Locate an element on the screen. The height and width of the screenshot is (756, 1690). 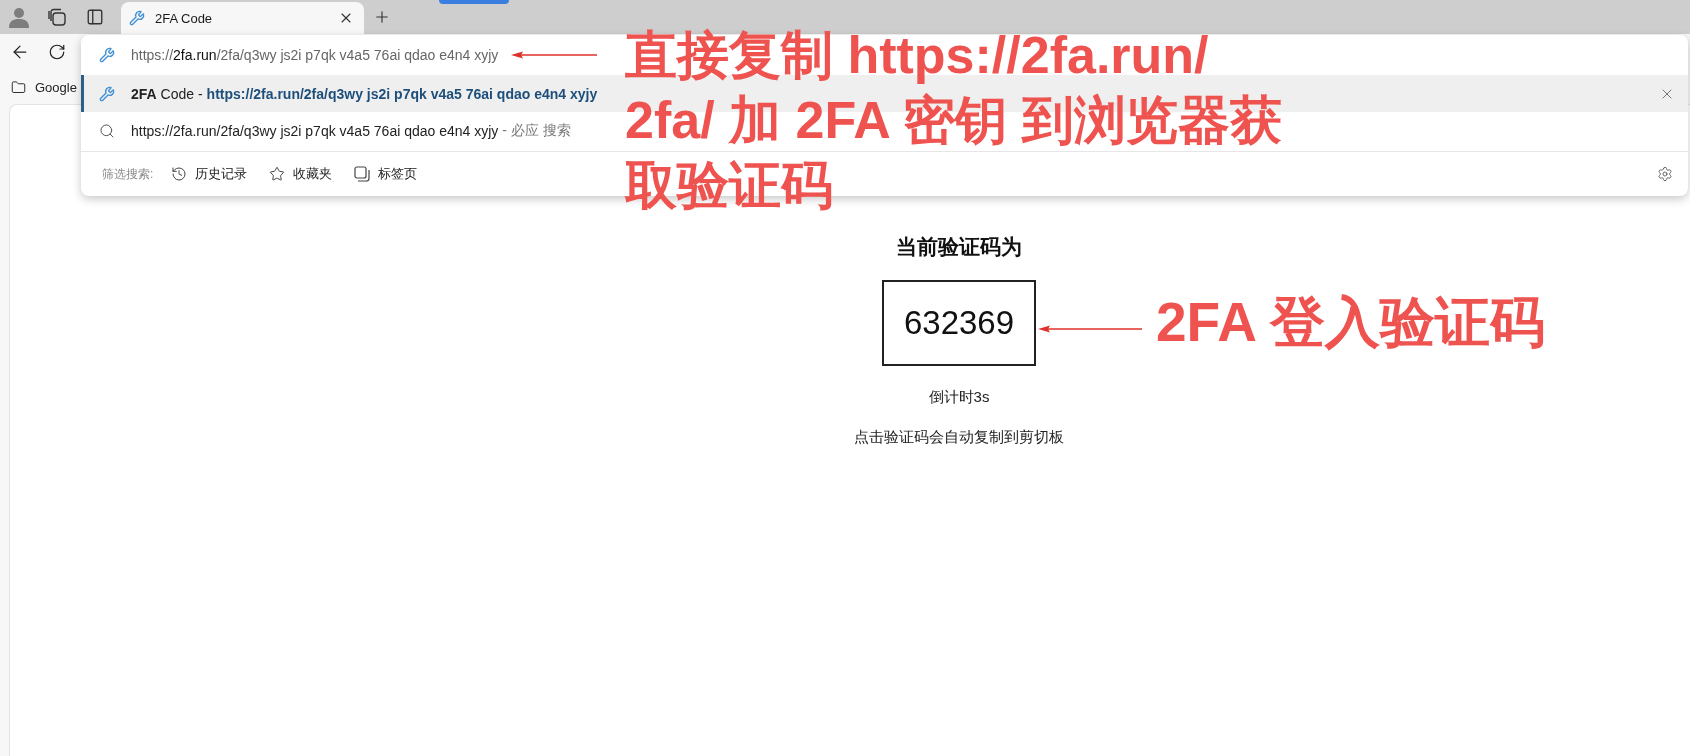
reload-icon is located at coordinates (57, 52).